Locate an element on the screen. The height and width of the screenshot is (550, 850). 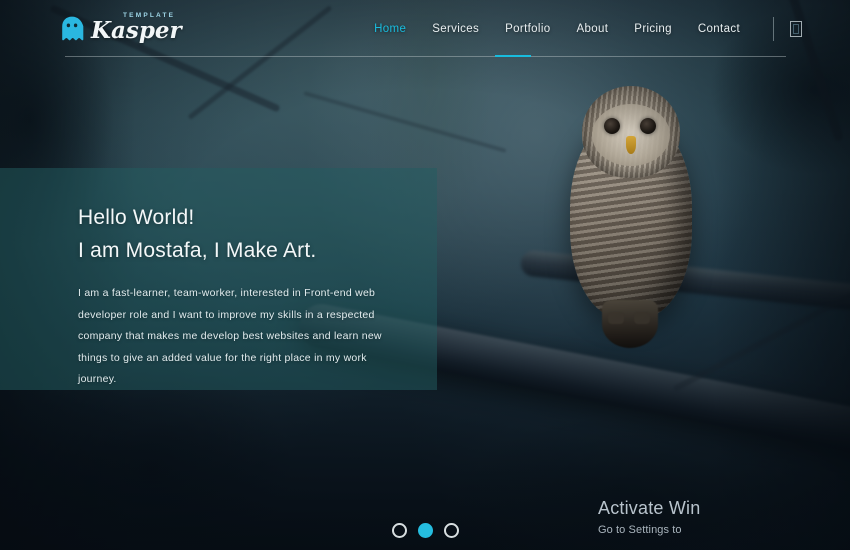
nav-item-services: Services is located at coordinates (455, 29).